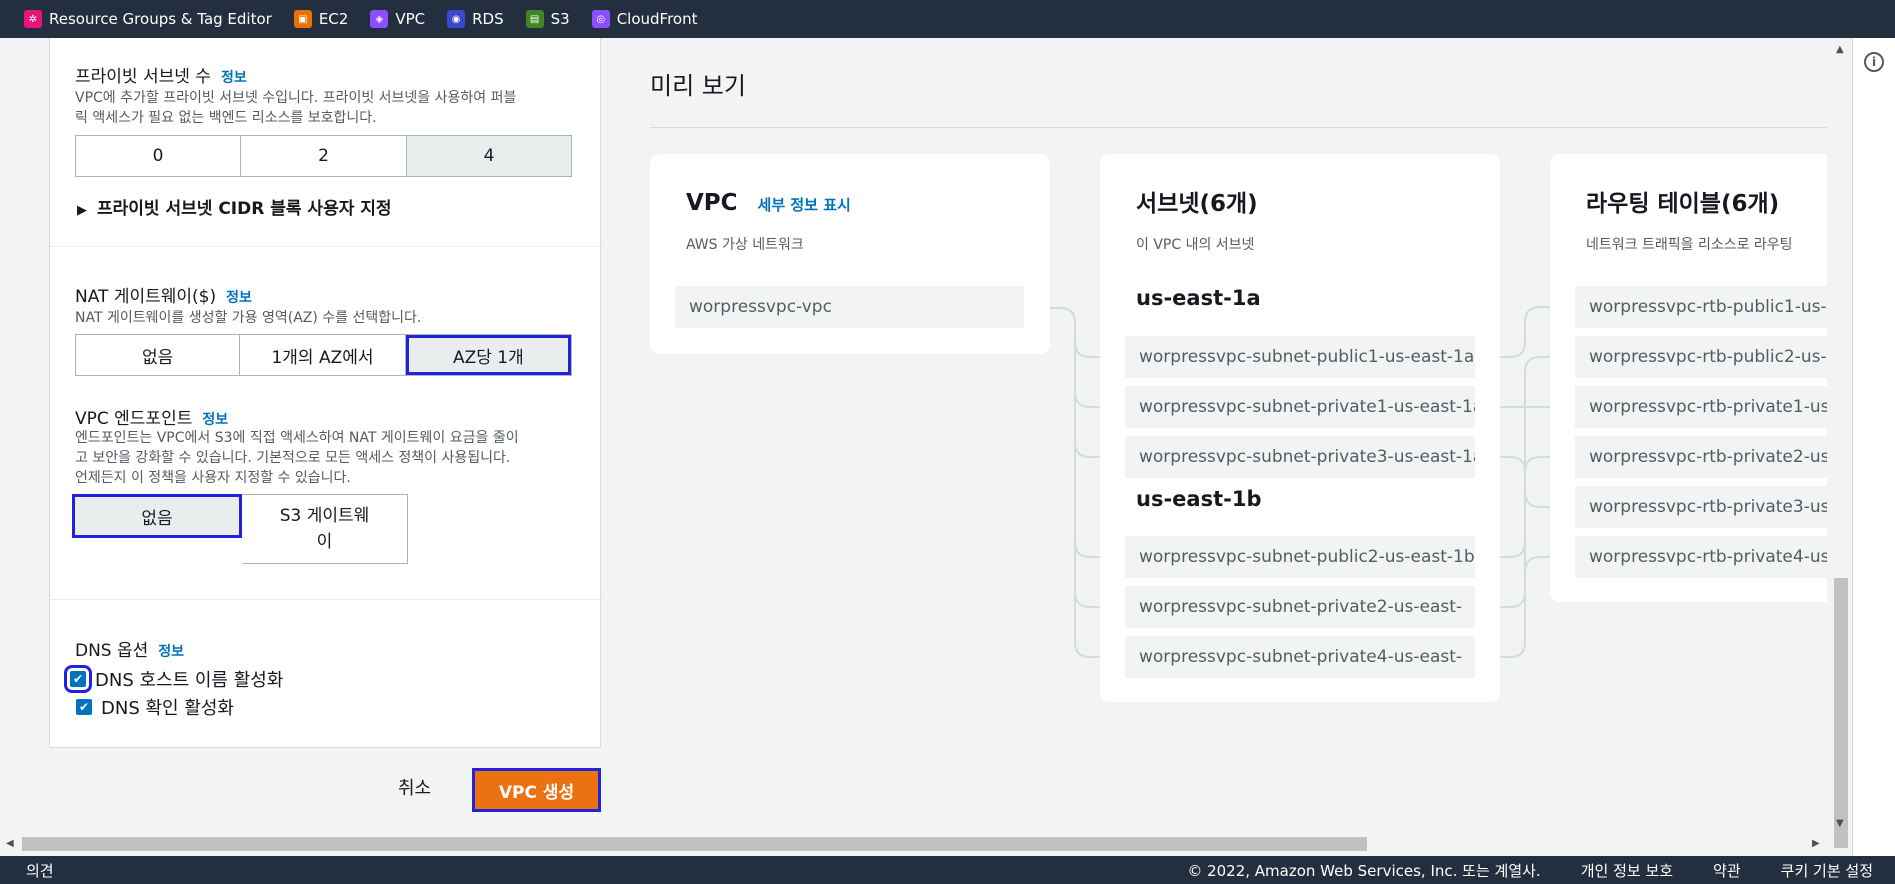 This screenshot has width=1895, height=884. Describe the element at coordinates (1195, 245) in the screenshot. I see `subnets-card-description: 이 VPC 내의 서브넷` at that location.